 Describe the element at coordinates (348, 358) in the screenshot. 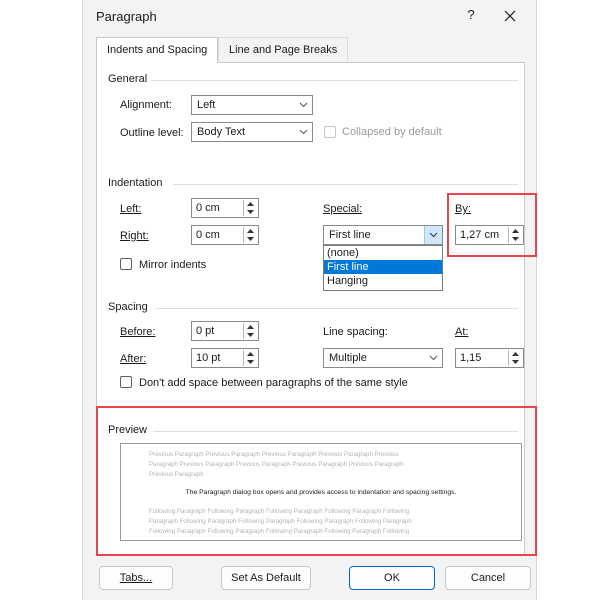

I see `line-spacing-value: Multiple` at that location.